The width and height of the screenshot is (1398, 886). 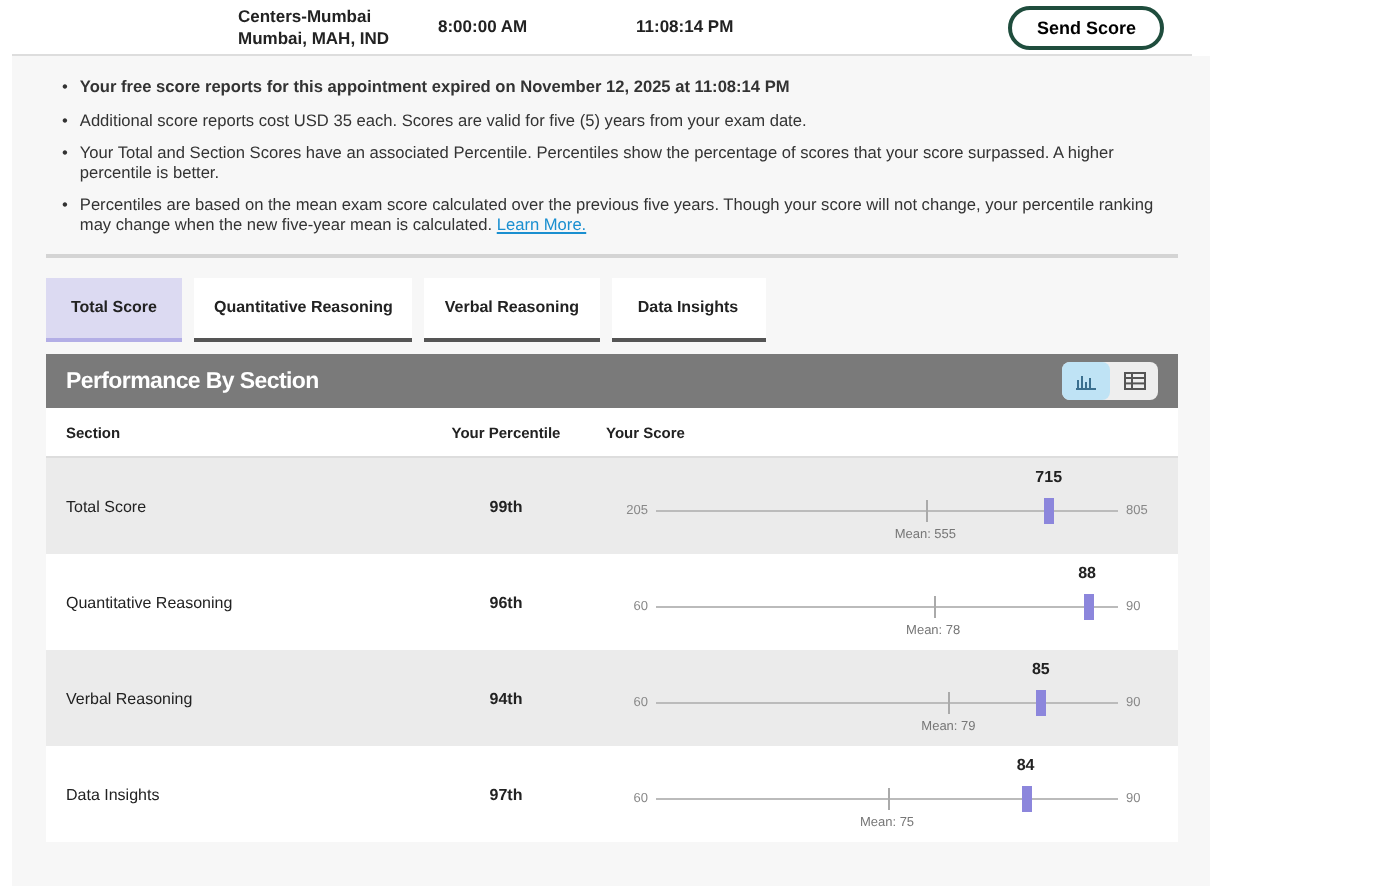 What do you see at coordinates (506, 602) in the screenshot?
I see `percentile-value: 96th` at bounding box center [506, 602].